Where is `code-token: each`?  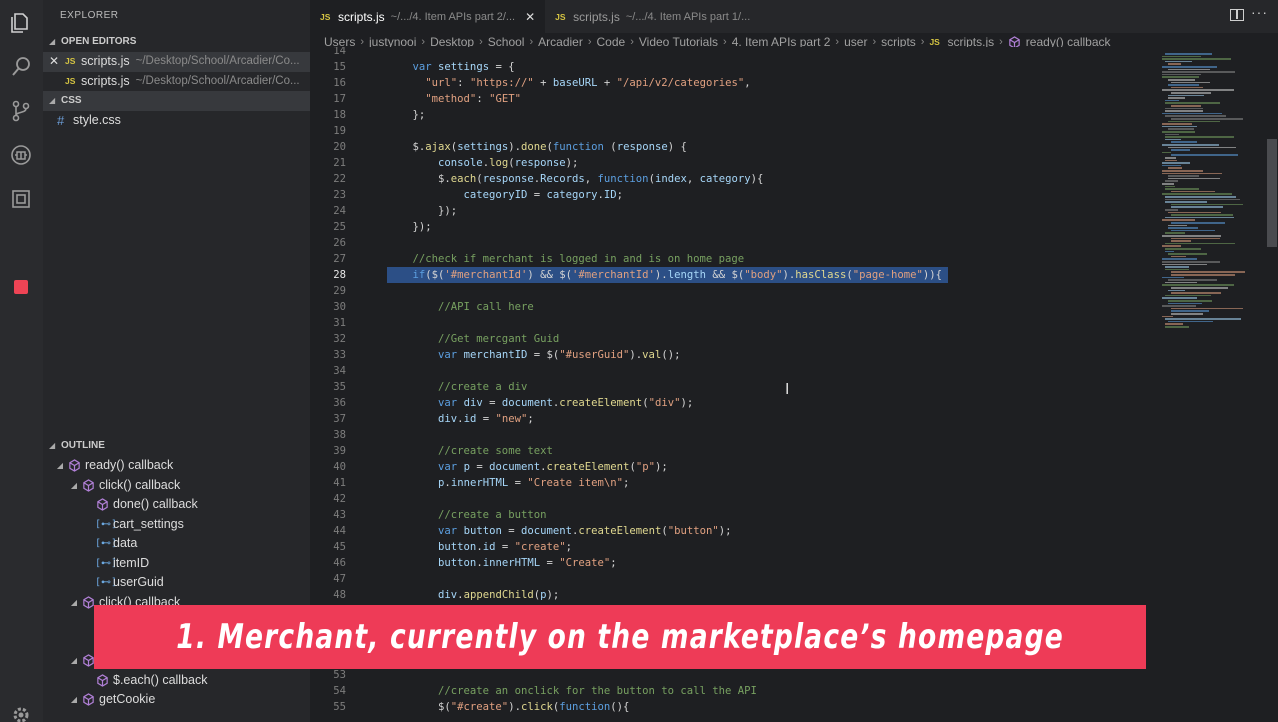 code-token: each is located at coordinates (463, 179).